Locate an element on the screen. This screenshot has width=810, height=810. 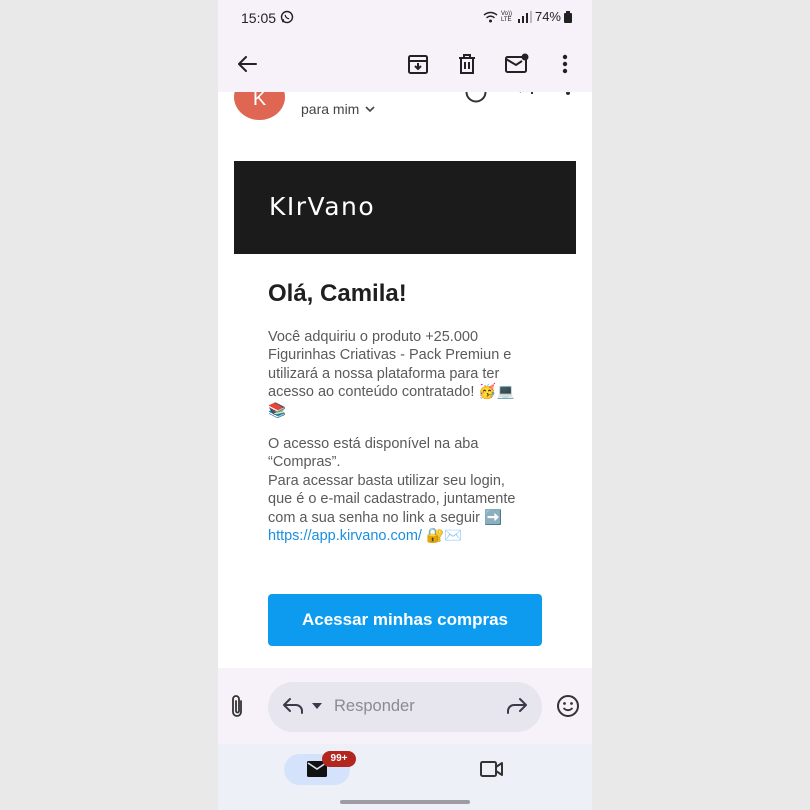
access-purchases-button: Acessar minhas compras is located at coordinates (405, 620).